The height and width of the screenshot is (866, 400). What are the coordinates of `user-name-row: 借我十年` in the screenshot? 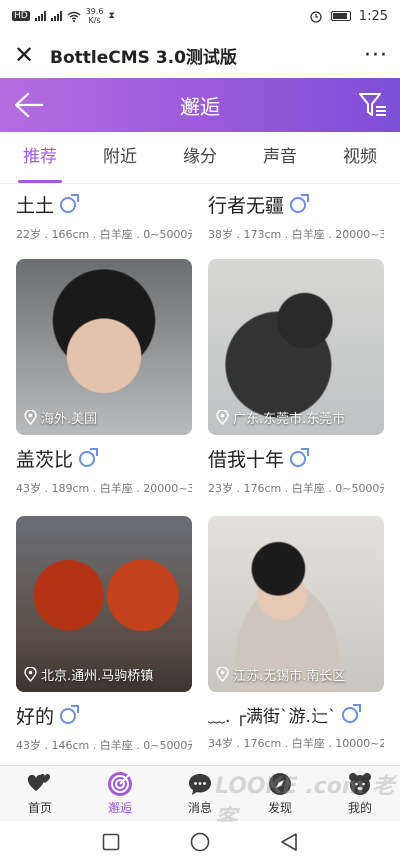 It's located at (296, 458).